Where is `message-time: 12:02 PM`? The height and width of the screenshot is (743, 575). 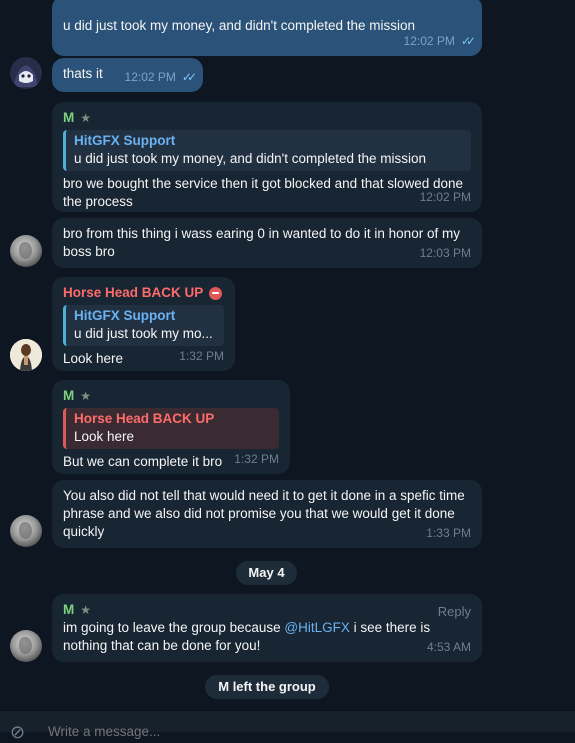
message-time: 12:02 PM is located at coordinates (445, 197).